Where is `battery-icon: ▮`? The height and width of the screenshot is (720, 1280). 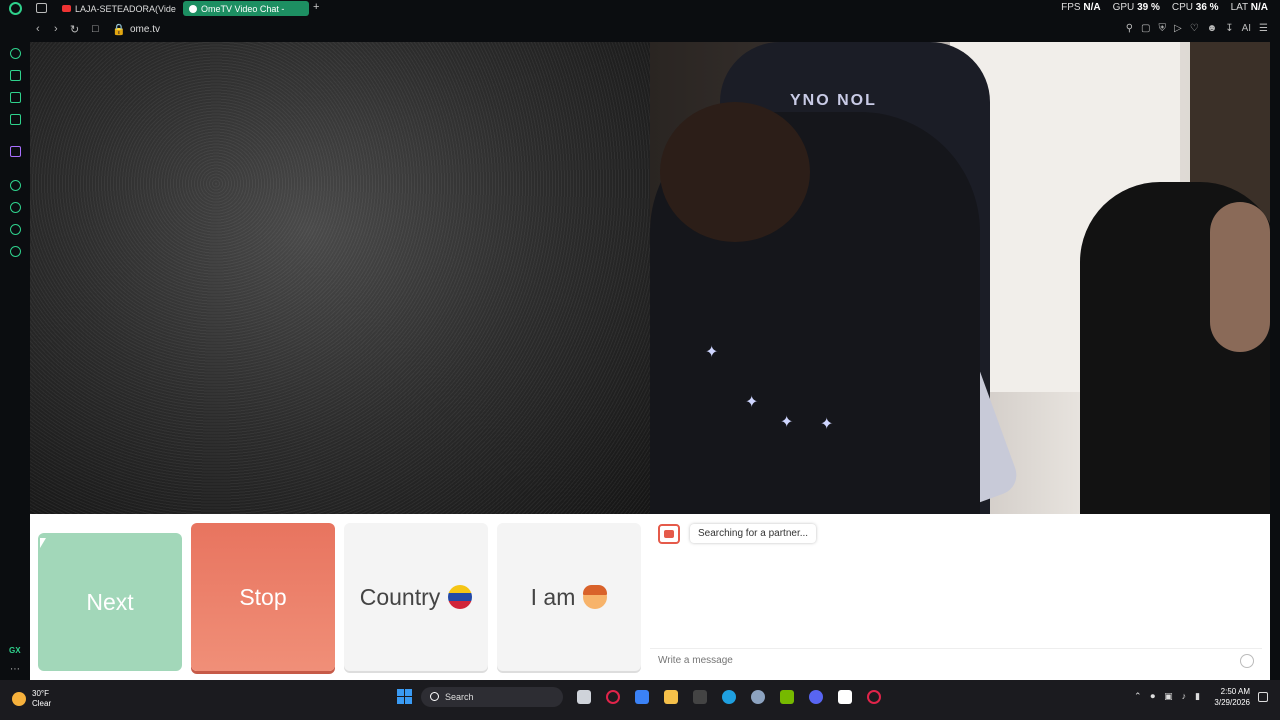 battery-icon: ▮ is located at coordinates (1197, 696).